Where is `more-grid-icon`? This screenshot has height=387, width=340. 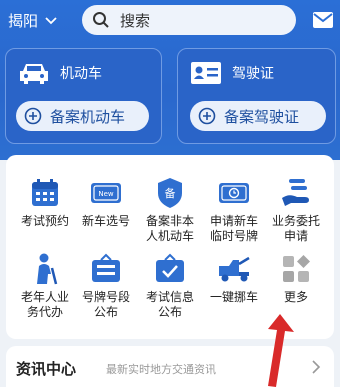 more-grid-icon is located at coordinates (296, 268).